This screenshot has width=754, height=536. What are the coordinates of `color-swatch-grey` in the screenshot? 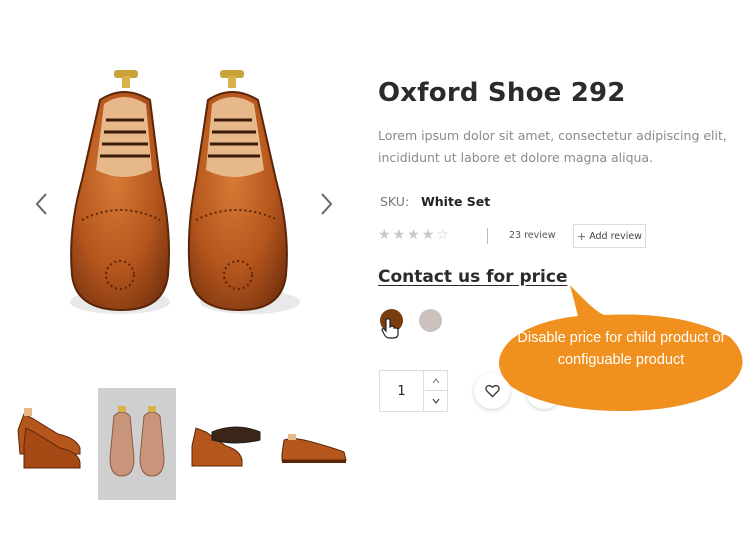 It's located at (430, 320).